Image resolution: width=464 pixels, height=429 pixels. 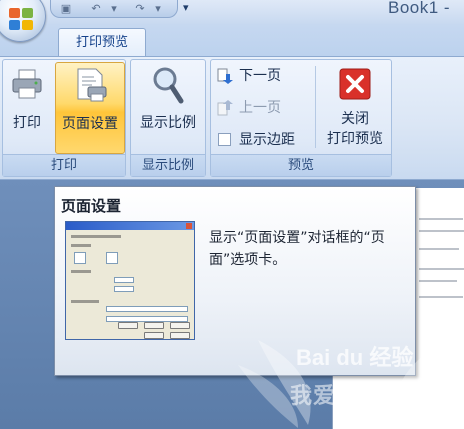 What do you see at coordinates (232, 12) in the screenshot?
I see `title-bar: ▣ ↶ ▾ ↷ ▾ ▾ Book1 -` at bounding box center [232, 12].